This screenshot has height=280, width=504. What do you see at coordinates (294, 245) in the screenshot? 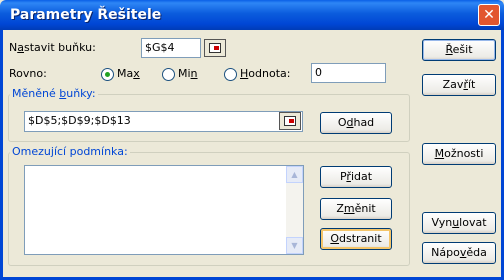
I see `scroll-down-icon: ▼` at bounding box center [294, 245].